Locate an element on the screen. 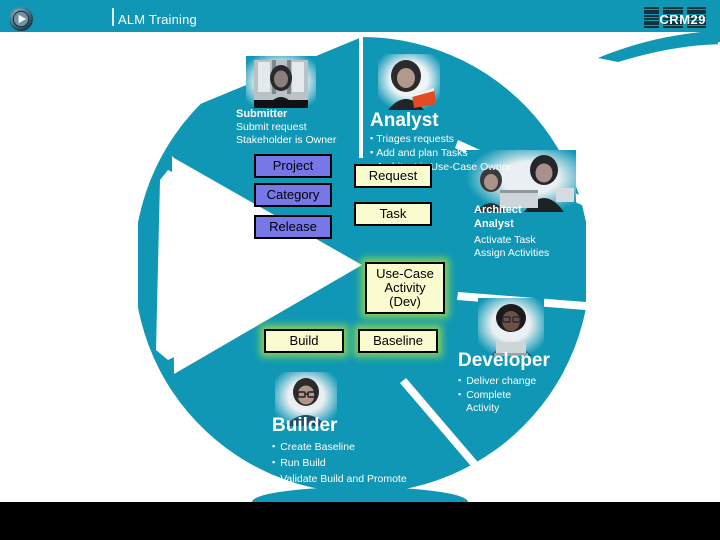 This screenshot has height=540, width=720. role-developer-bullet-2-cont: Activity is located at coordinates (483, 408).